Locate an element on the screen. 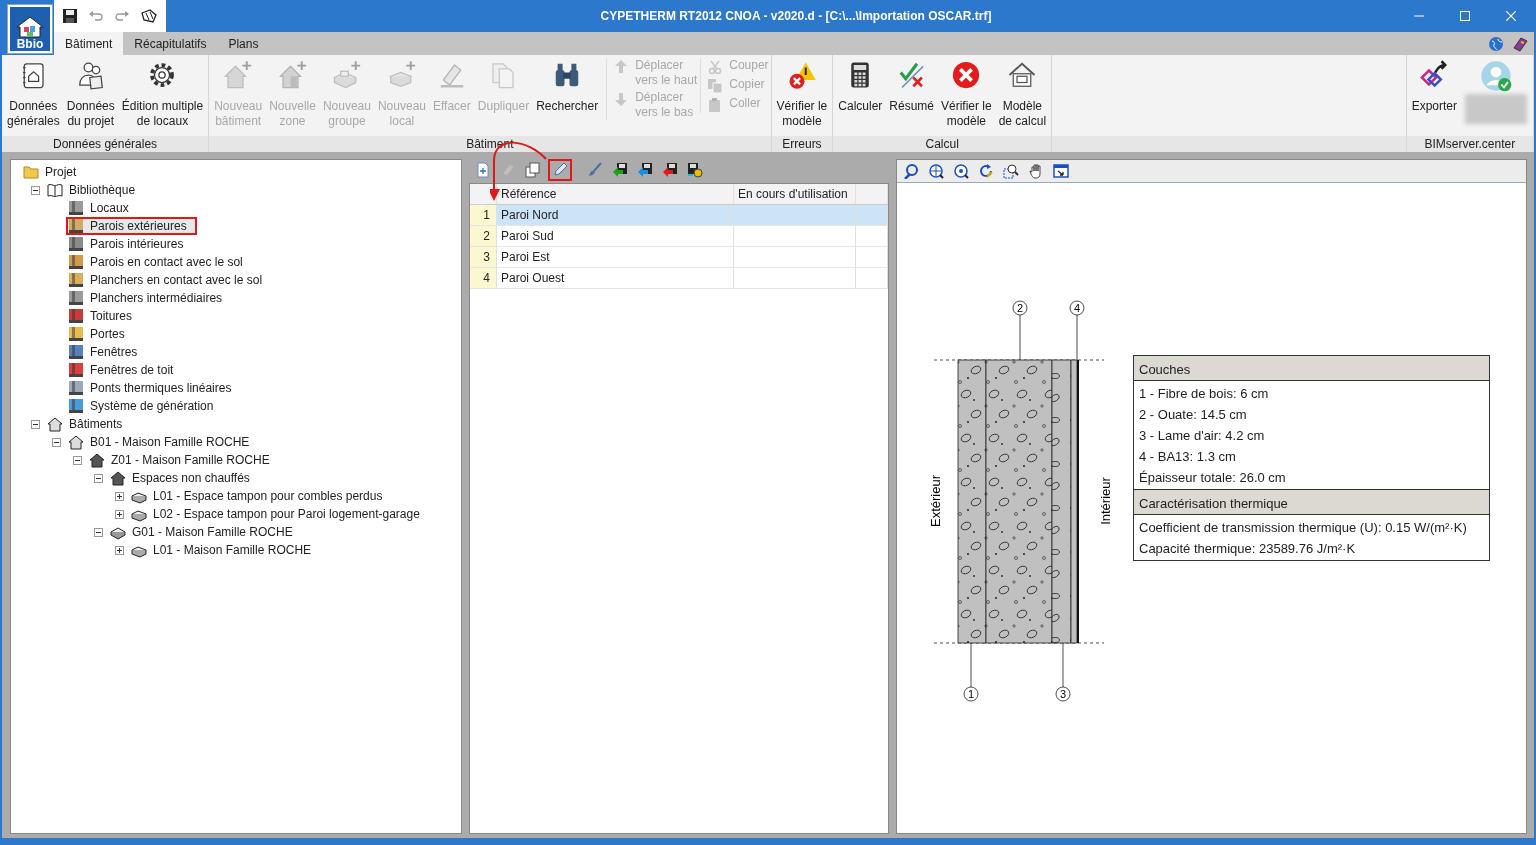 This screenshot has height=845, width=1536. save-icon is located at coordinates (70, 16).